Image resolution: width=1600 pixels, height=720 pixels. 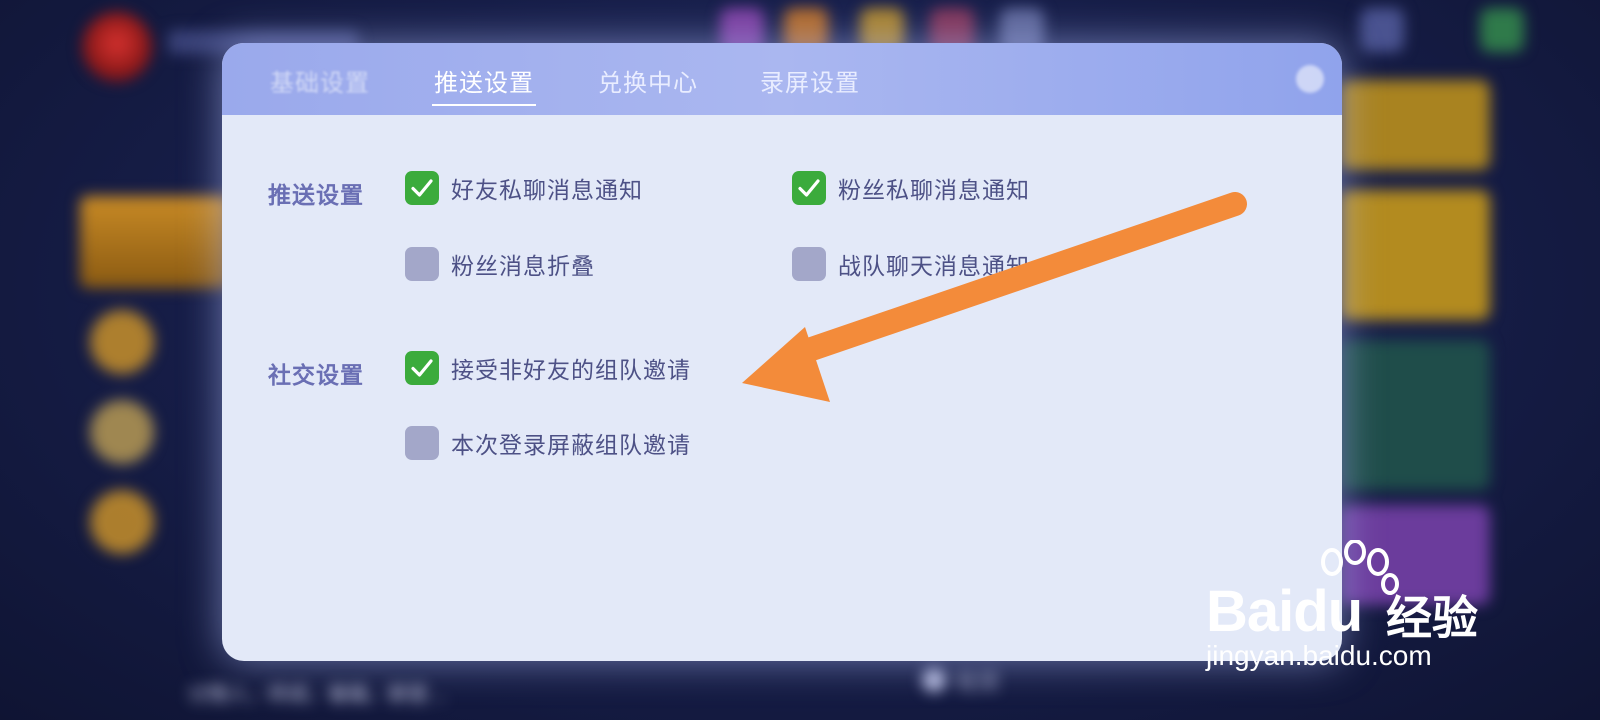 What do you see at coordinates (648, 80) in the screenshot?
I see `tab-redeem-center: 兑换中心` at bounding box center [648, 80].